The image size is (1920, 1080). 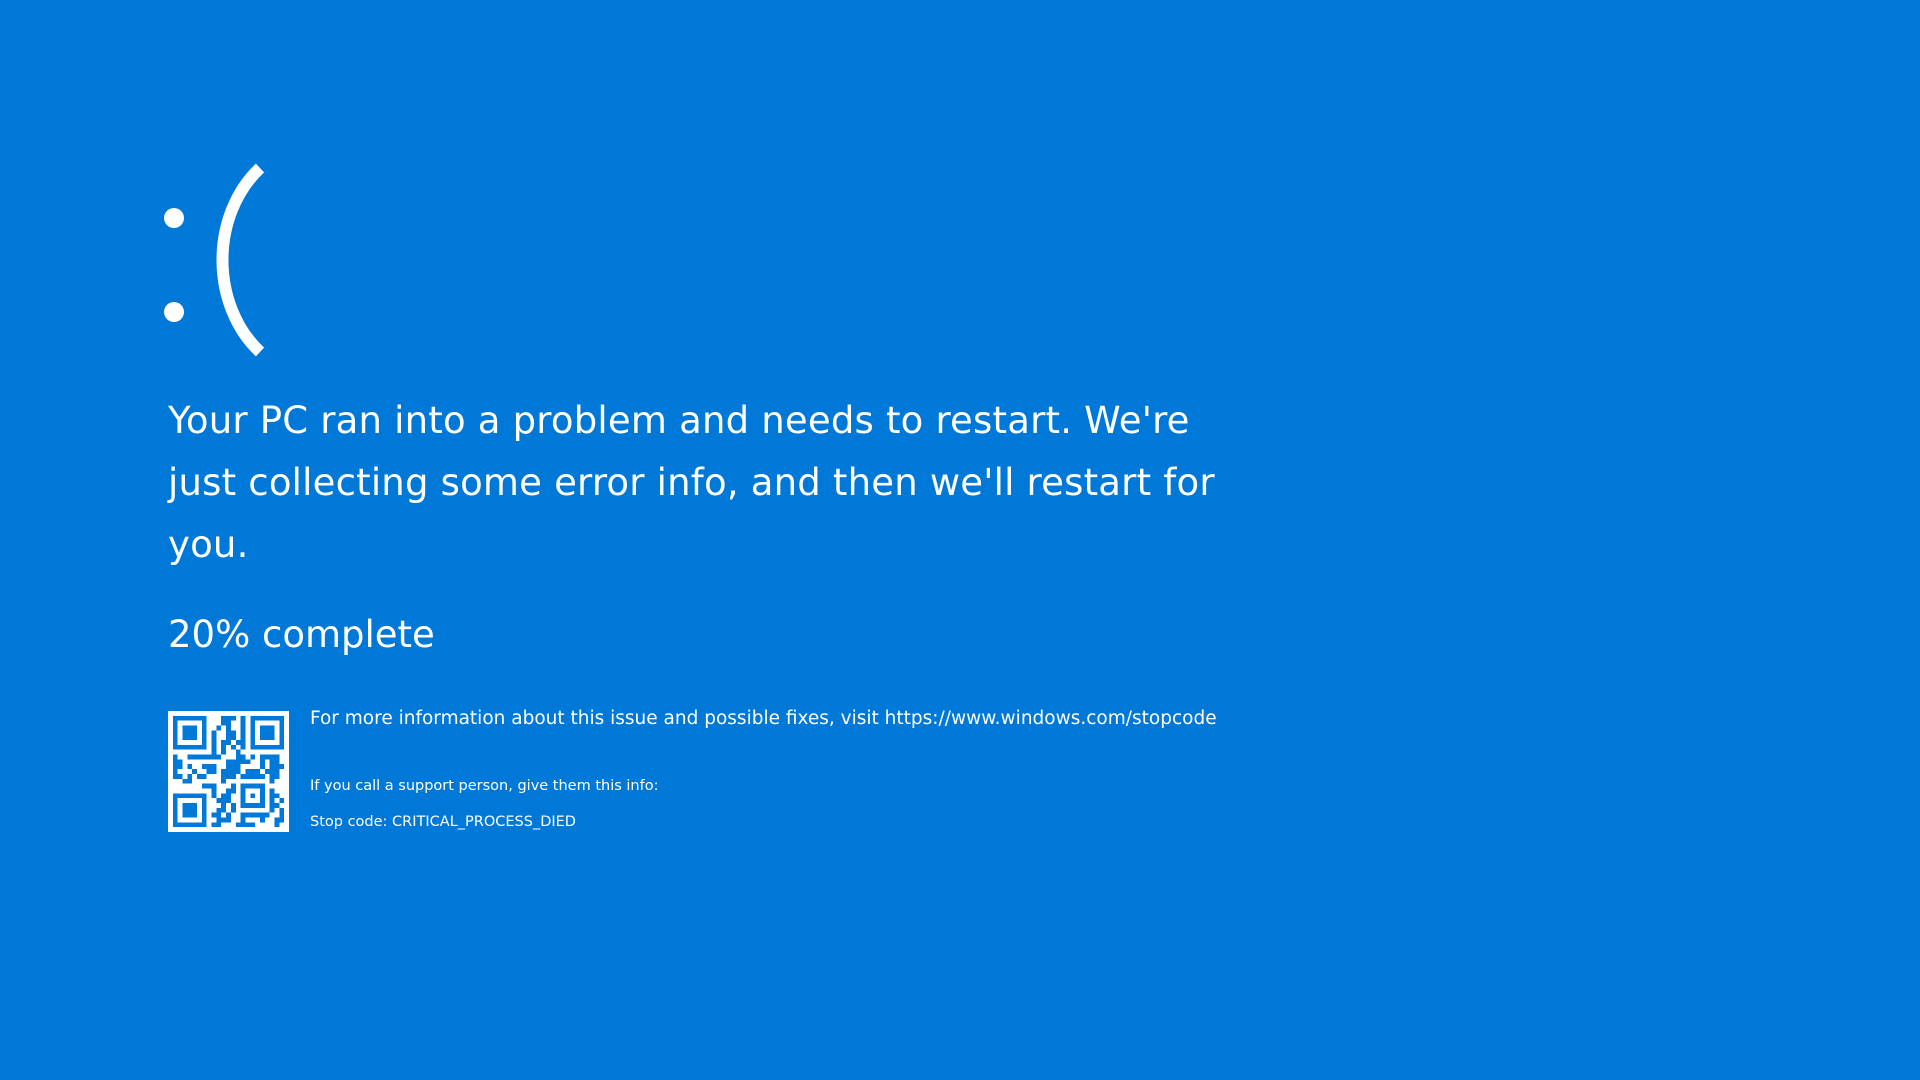 What do you see at coordinates (240, 260) in the screenshot?
I see `sad-face-mouth` at bounding box center [240, 260].